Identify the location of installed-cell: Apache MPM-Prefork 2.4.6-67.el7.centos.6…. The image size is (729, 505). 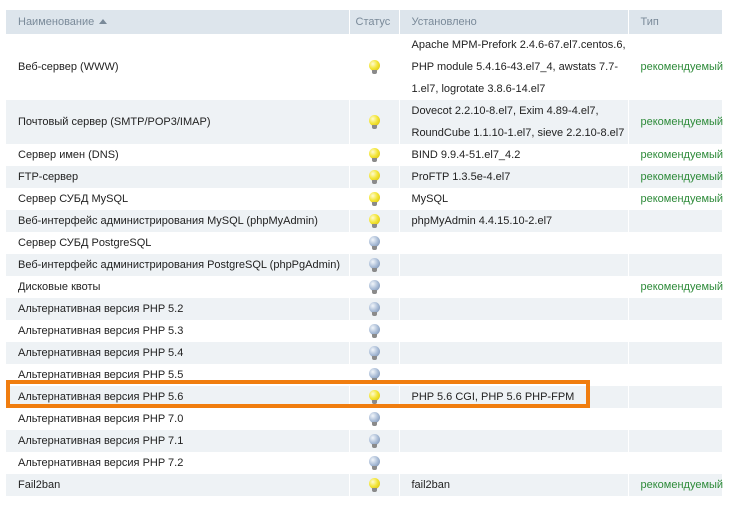
(514, 67).